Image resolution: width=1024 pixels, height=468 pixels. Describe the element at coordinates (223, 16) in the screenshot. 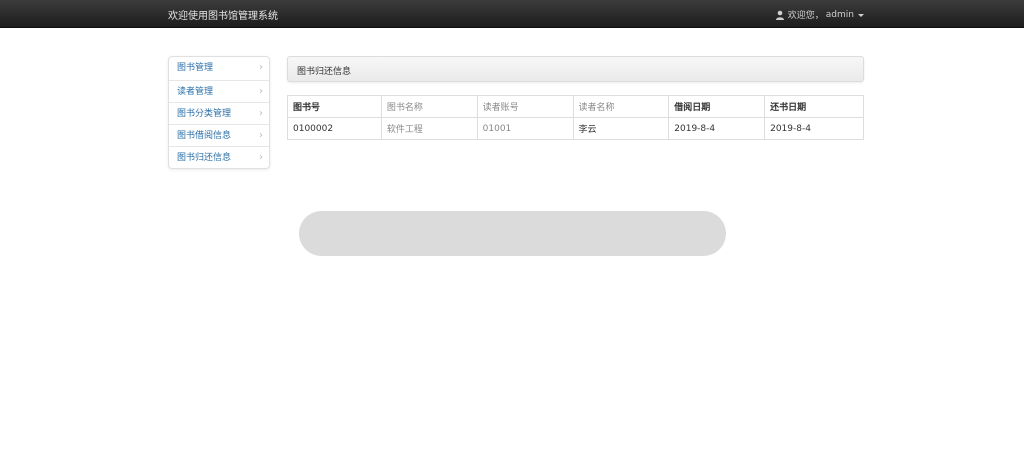

I see `app-title: 欢迎使用图书馆管理系统` at that location.